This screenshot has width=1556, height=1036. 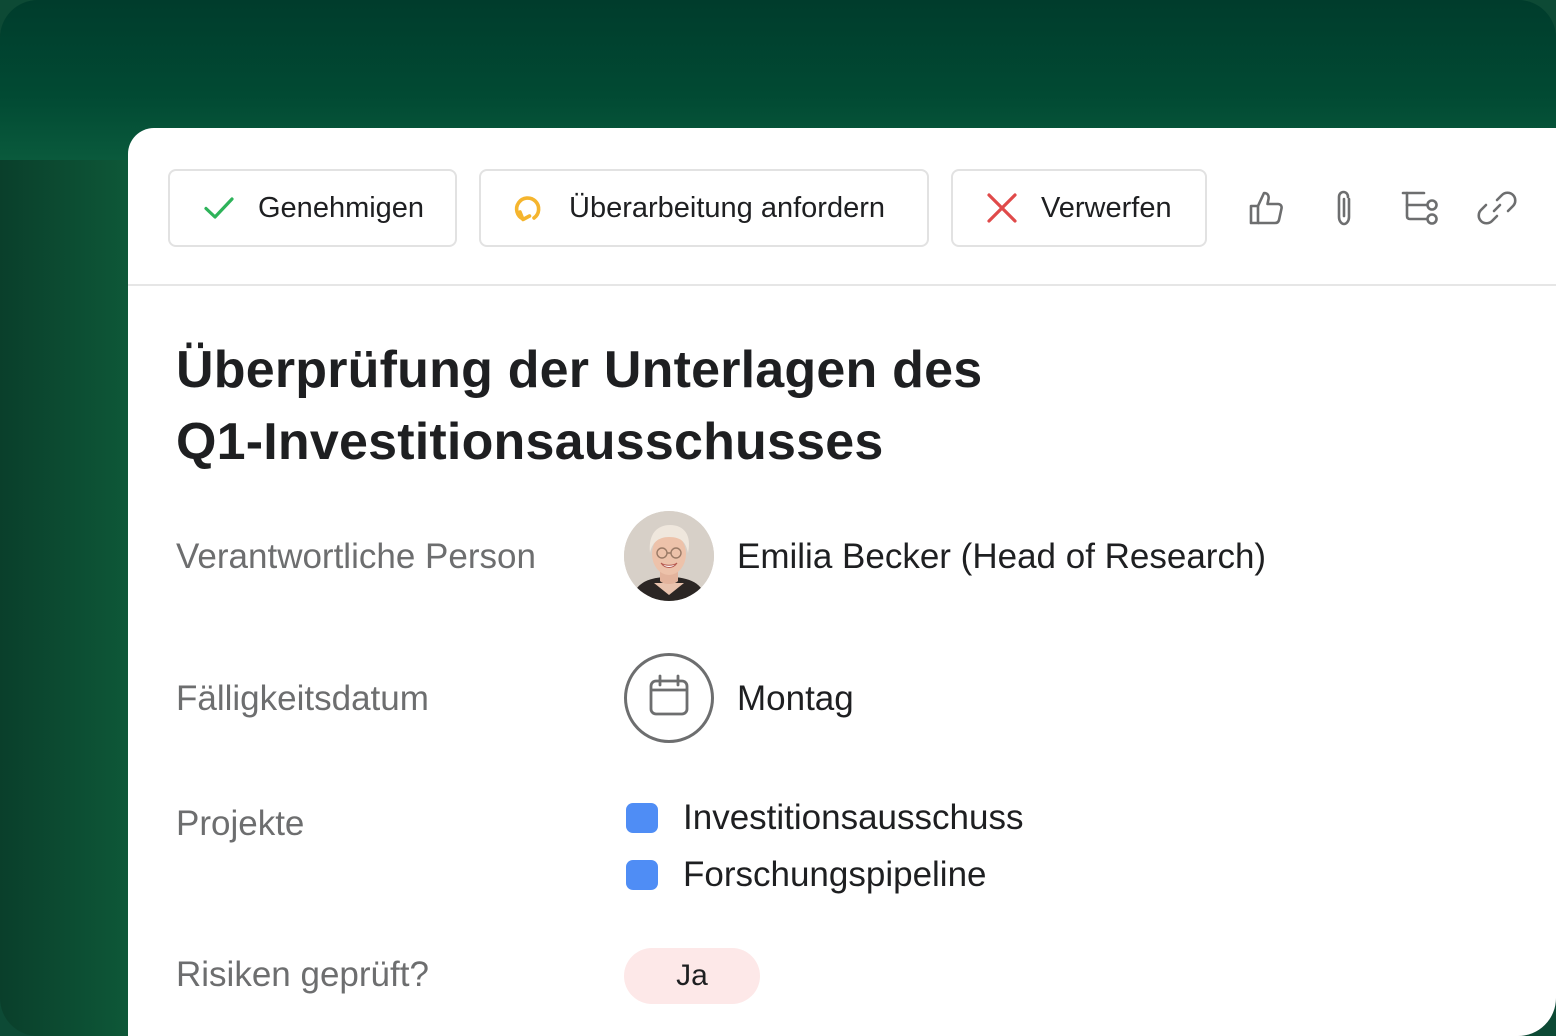 I want to click on request-changes-button: Überarbeitung anfordern, so click(x=704, y=208).